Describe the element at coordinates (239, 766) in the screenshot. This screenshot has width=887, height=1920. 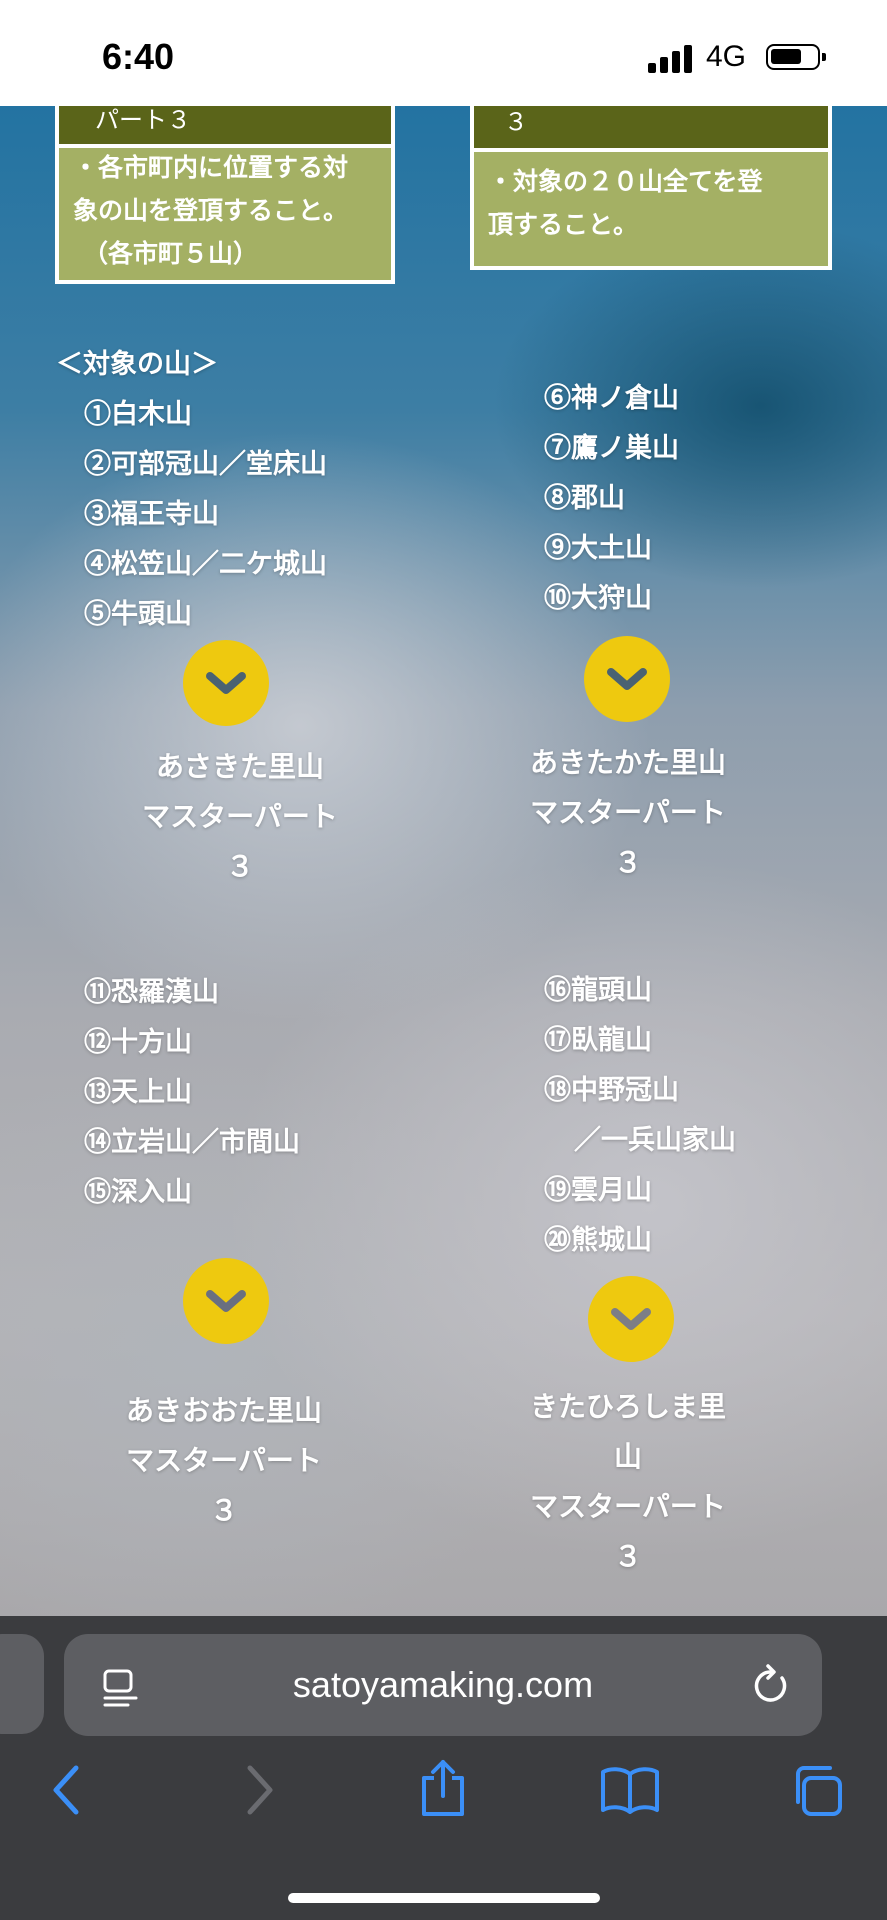
I see `title-line: あさきた里山` at that location.